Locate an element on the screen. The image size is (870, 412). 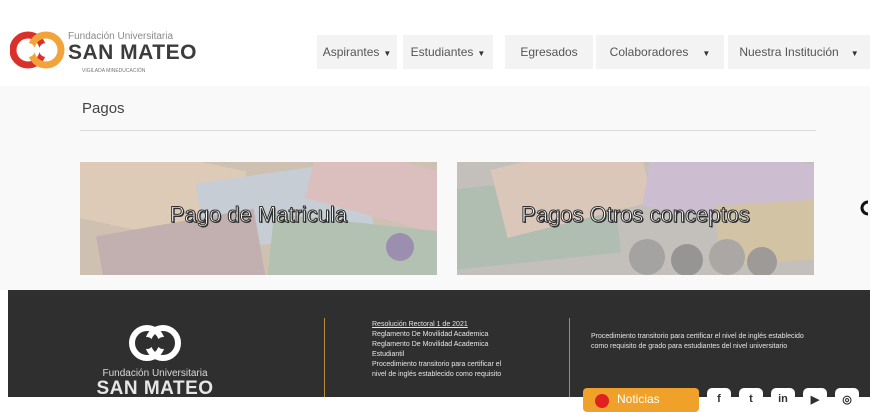
footer-link: Resolución Rectoral 1 de 2021 is located at coordinates (467, 325).